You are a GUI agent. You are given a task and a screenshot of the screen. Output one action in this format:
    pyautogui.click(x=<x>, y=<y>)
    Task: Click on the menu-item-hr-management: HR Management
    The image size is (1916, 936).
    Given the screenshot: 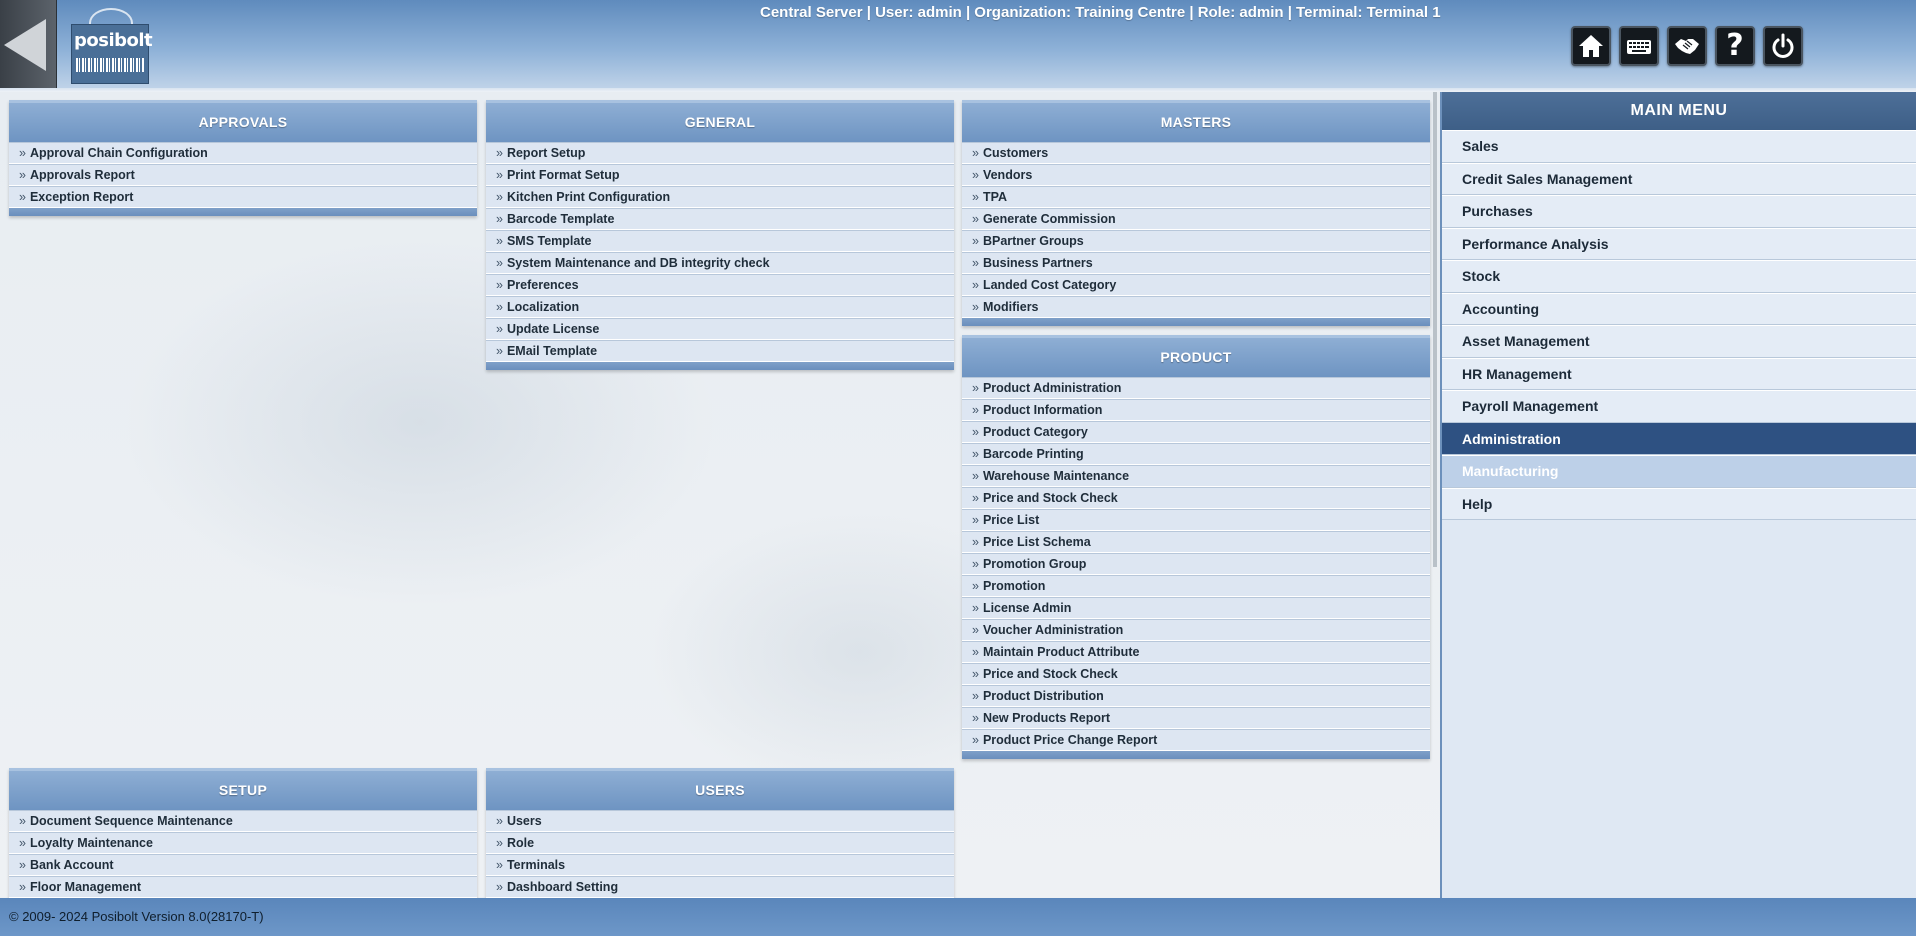 What is the action you would take?
    pyautogui.click(x=1679, y=373)
    